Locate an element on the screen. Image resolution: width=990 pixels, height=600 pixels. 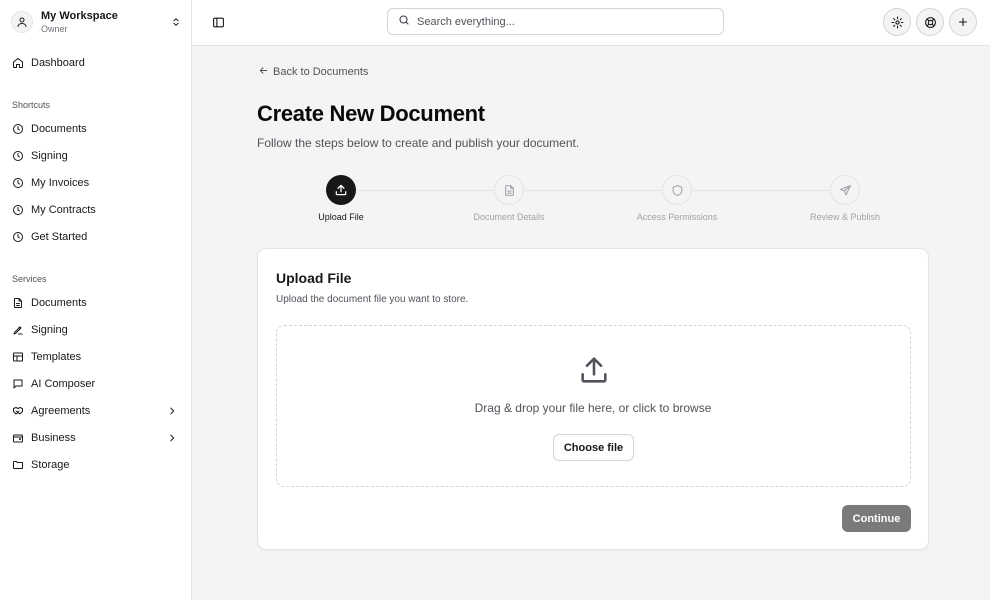
section-label-shortcuts: Shortcuts is located at coordinates (31, 105).